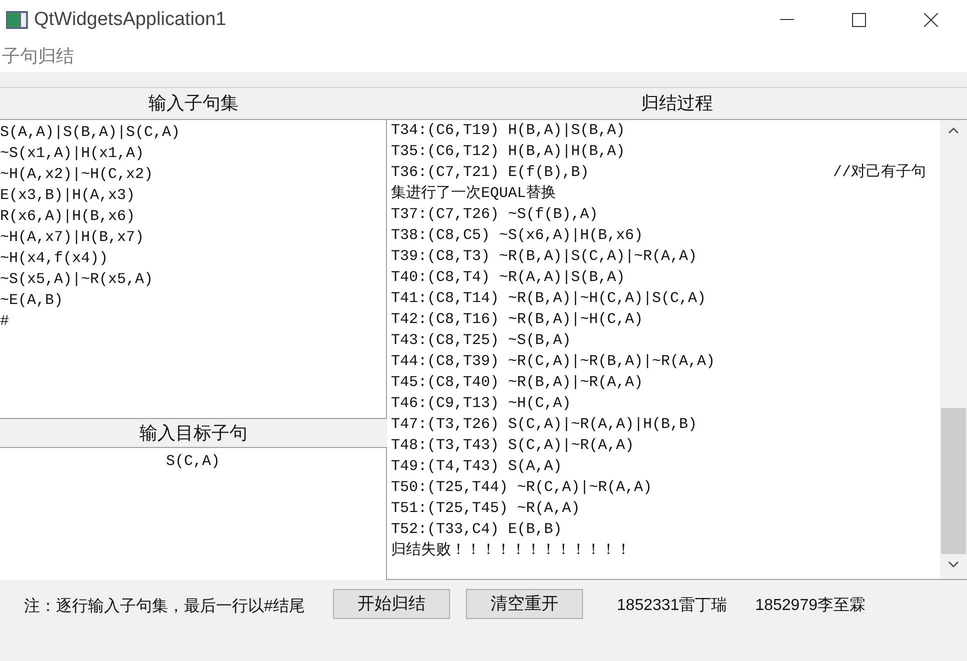  Describe the element at coordinates (544, 425) in the screenshot. I see `process-line: T47:(T3,T26) S(C,A)|~R(A,A)|H(B,B)` at that location.